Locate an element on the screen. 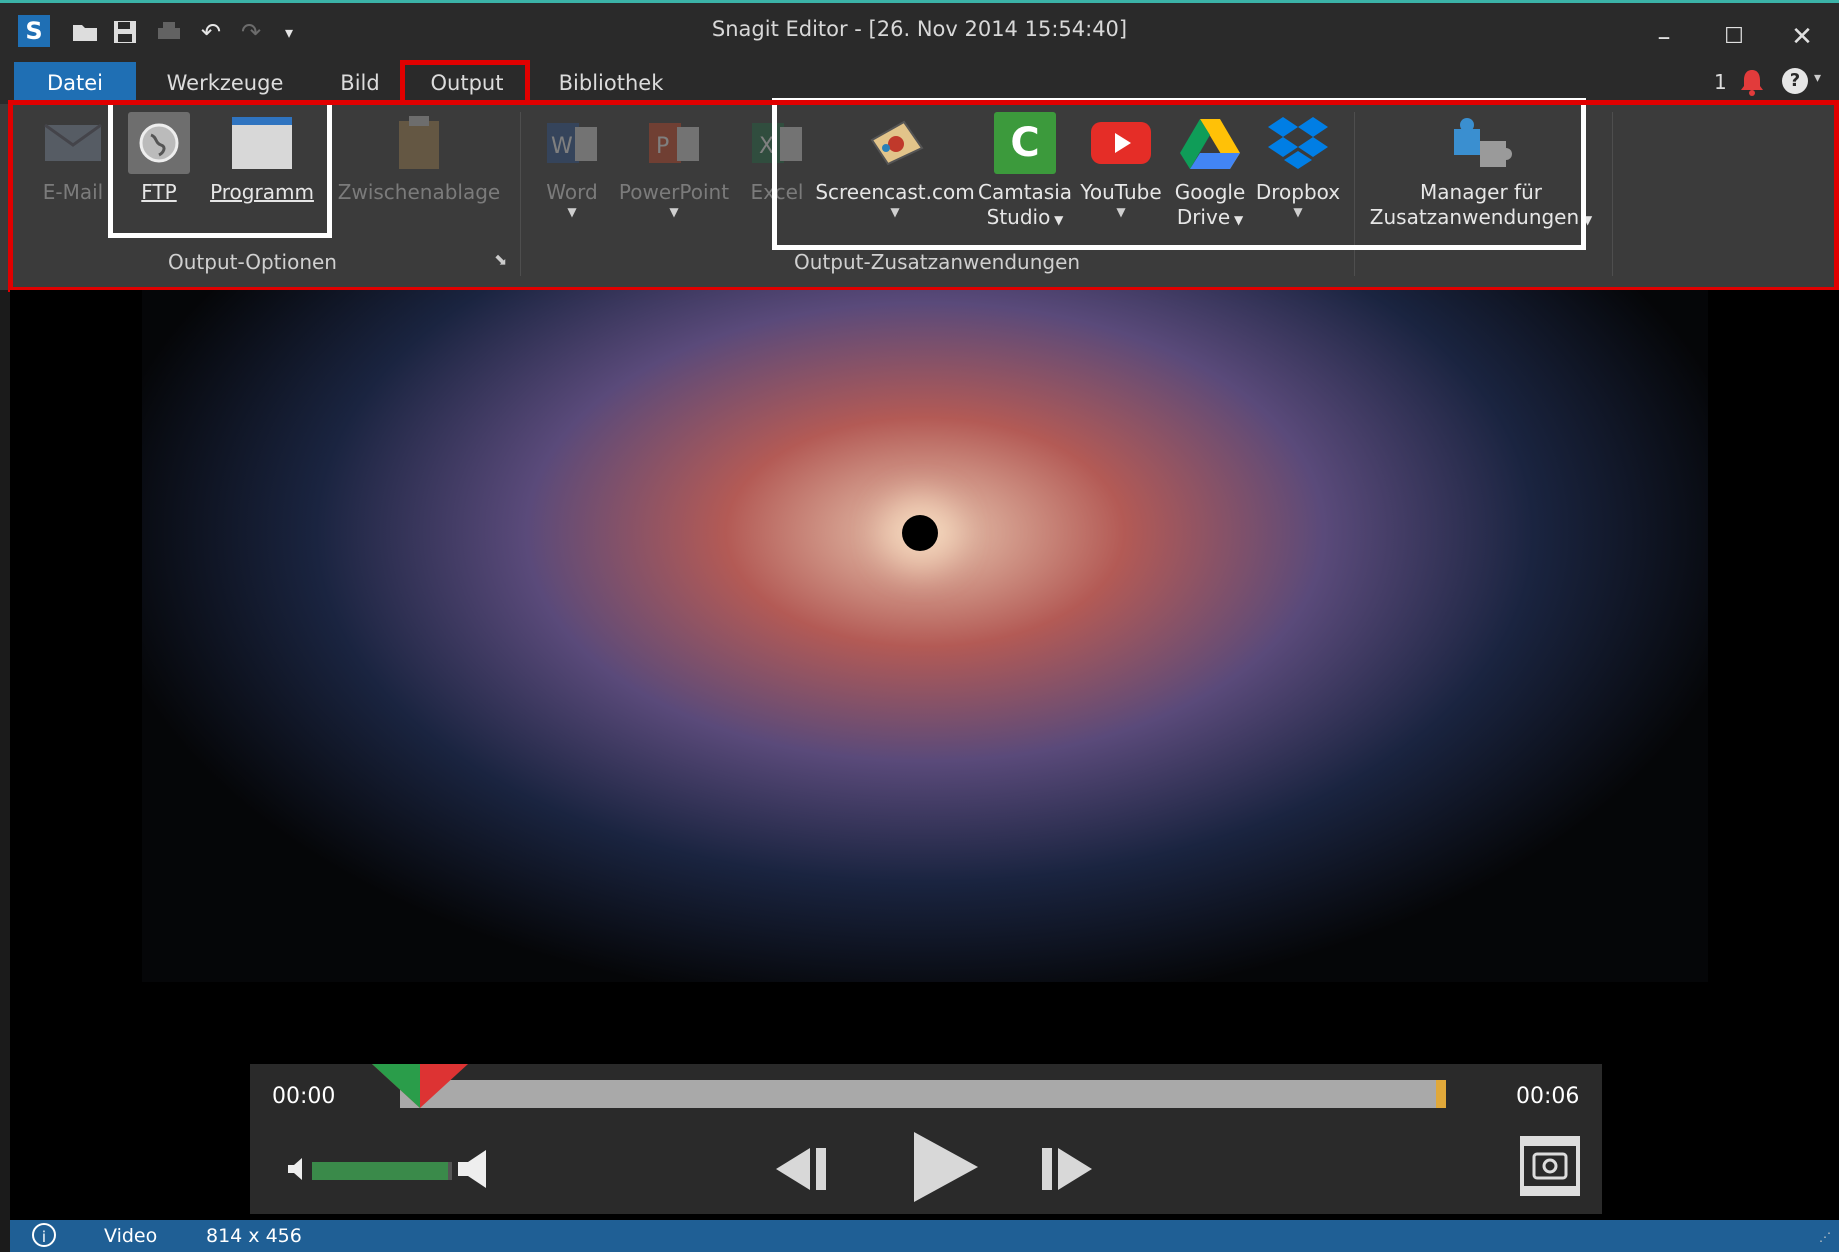 The height and width of the screenshot is (1252, 1839). close-button: ✕ is located at coordinates (1802, 37).